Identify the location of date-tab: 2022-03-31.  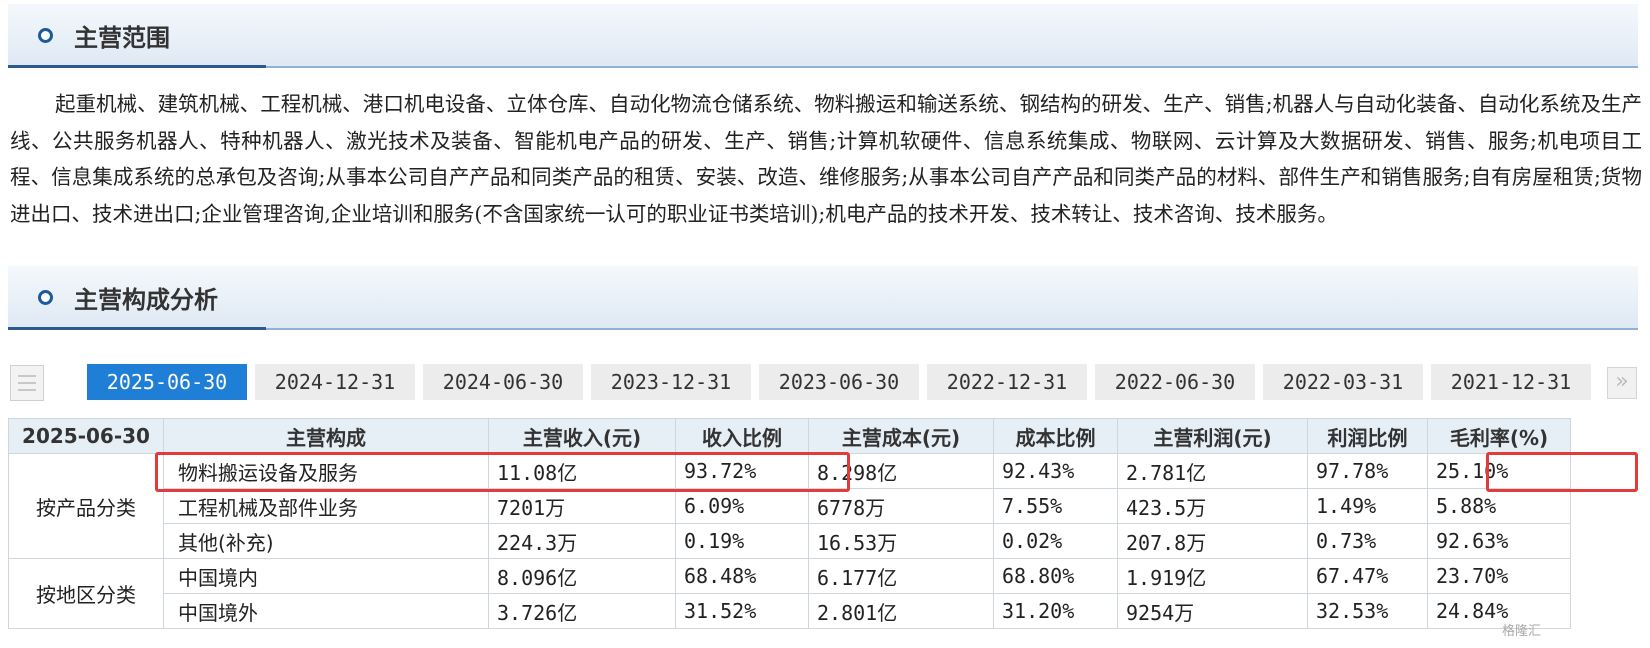
(1343, 382).